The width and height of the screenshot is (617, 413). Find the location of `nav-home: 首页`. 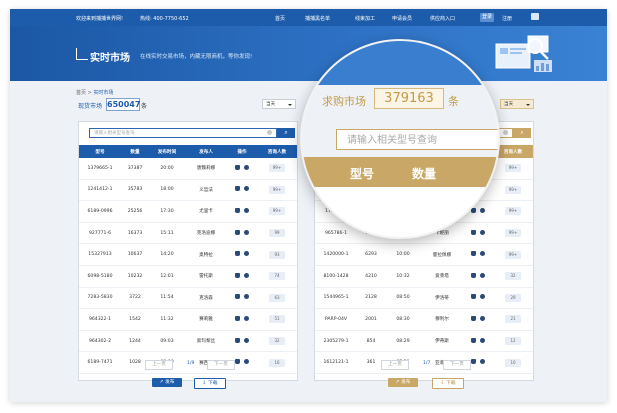

nav-home: 首页 is located at coordinates (280, 18).